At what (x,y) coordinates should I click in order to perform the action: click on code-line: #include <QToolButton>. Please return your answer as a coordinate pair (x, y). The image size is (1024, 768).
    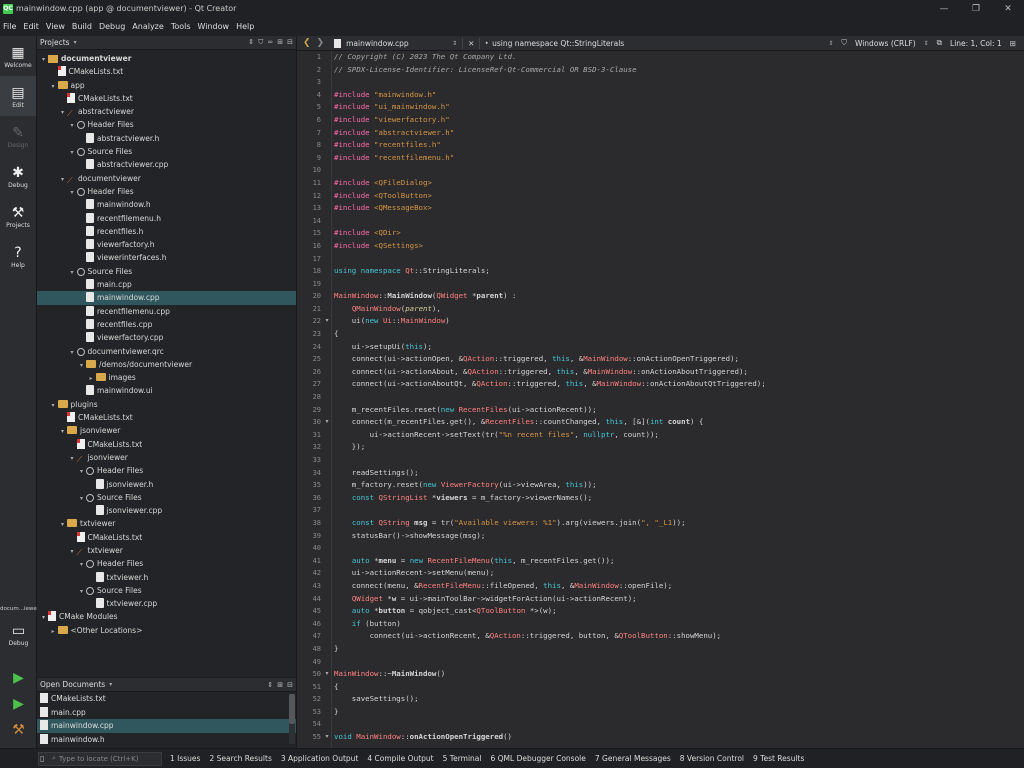
    Looking at the image, I should click on (678, 196).